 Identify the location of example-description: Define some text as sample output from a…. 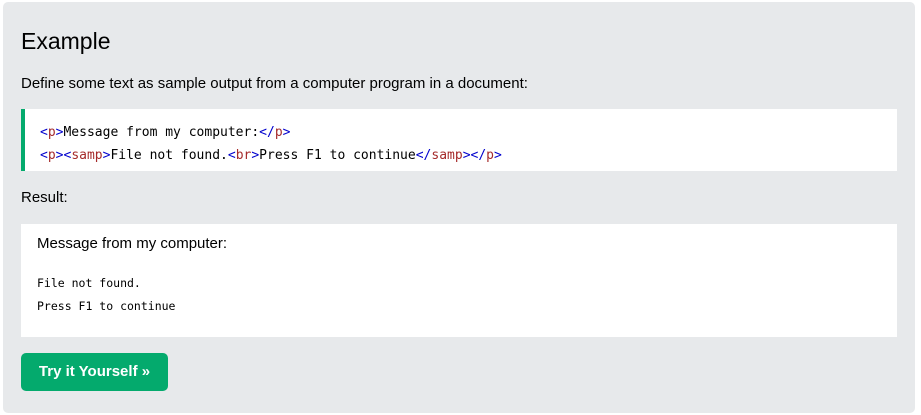
(274, 83).